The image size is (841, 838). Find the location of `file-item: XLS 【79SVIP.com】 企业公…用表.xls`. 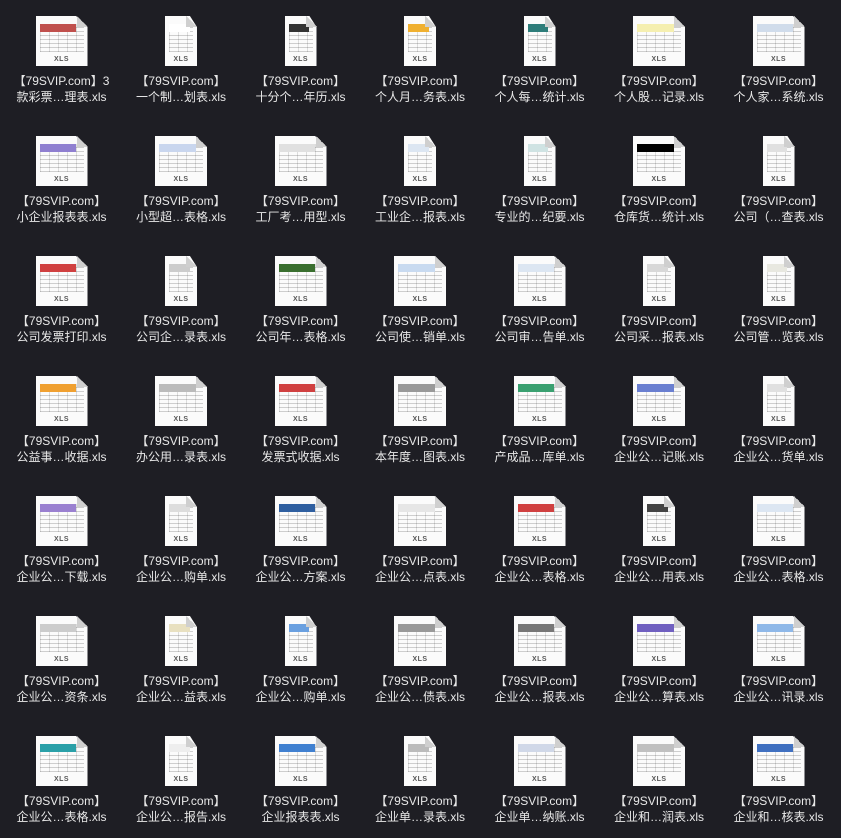

file-item: XLS 【79SVIP.com】 企业公…用表.xls is located at coordinates (659, 536).